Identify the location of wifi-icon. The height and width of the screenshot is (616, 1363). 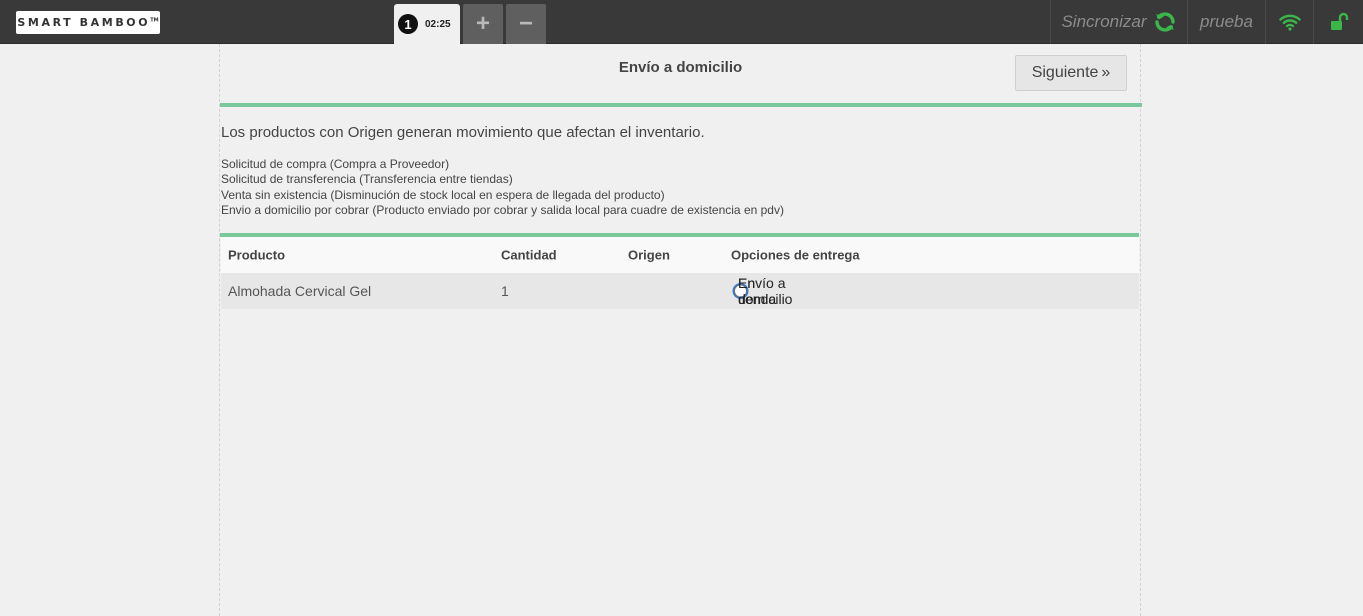
(1289, 22).